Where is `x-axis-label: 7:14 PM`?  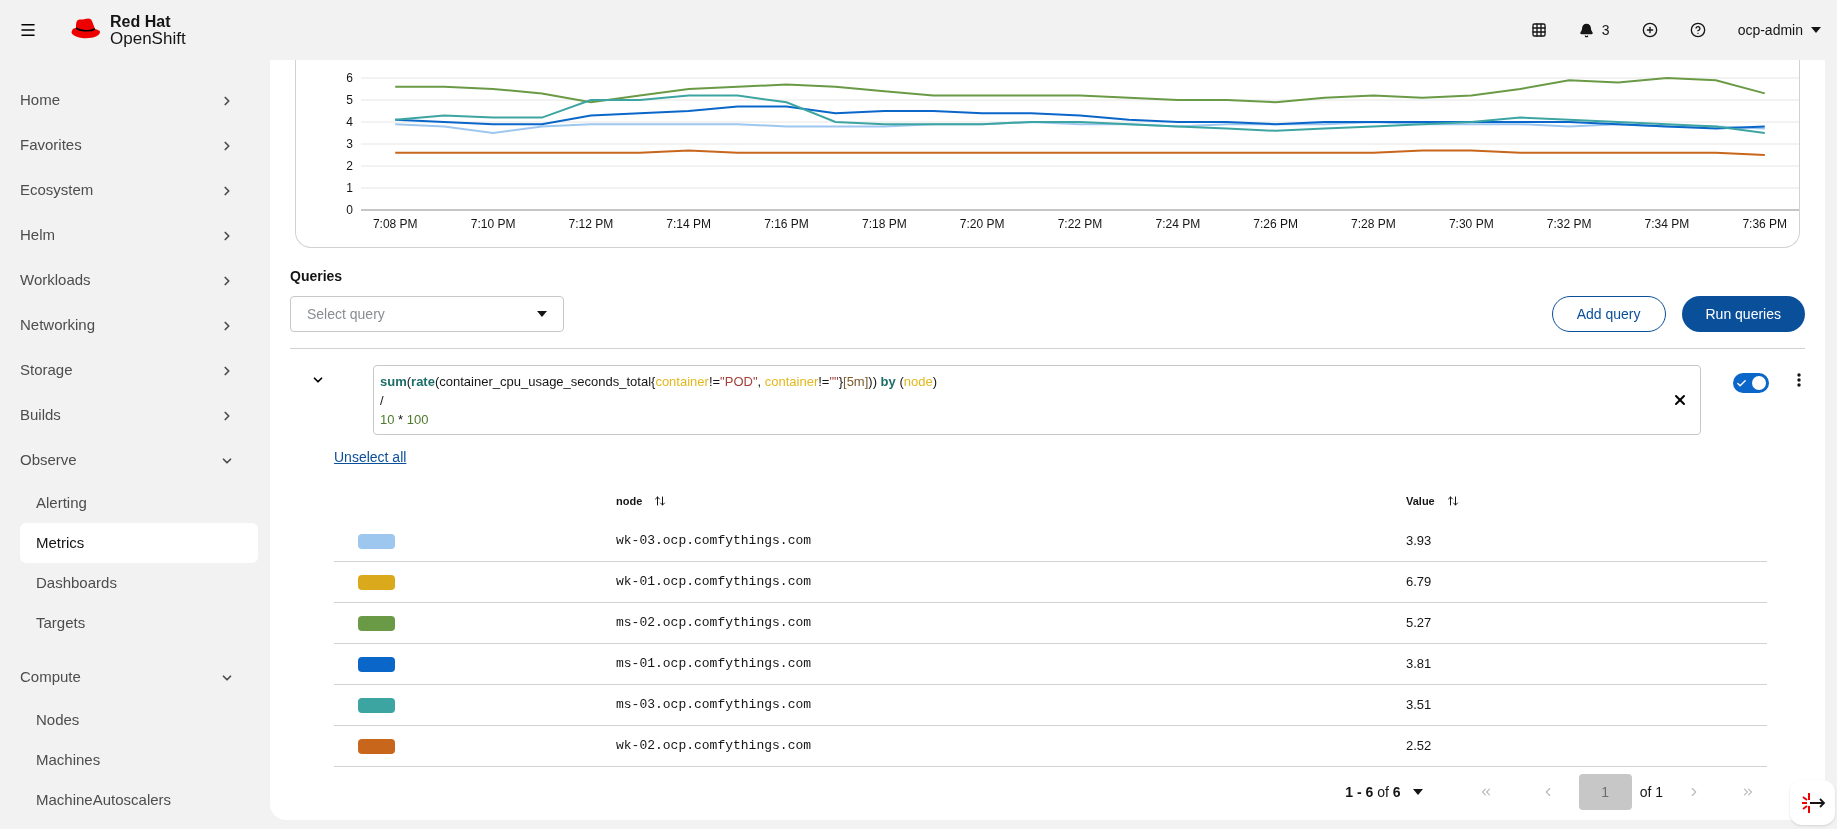
x-axis-label: 7:14 PM is located at coordinates (689, 224).